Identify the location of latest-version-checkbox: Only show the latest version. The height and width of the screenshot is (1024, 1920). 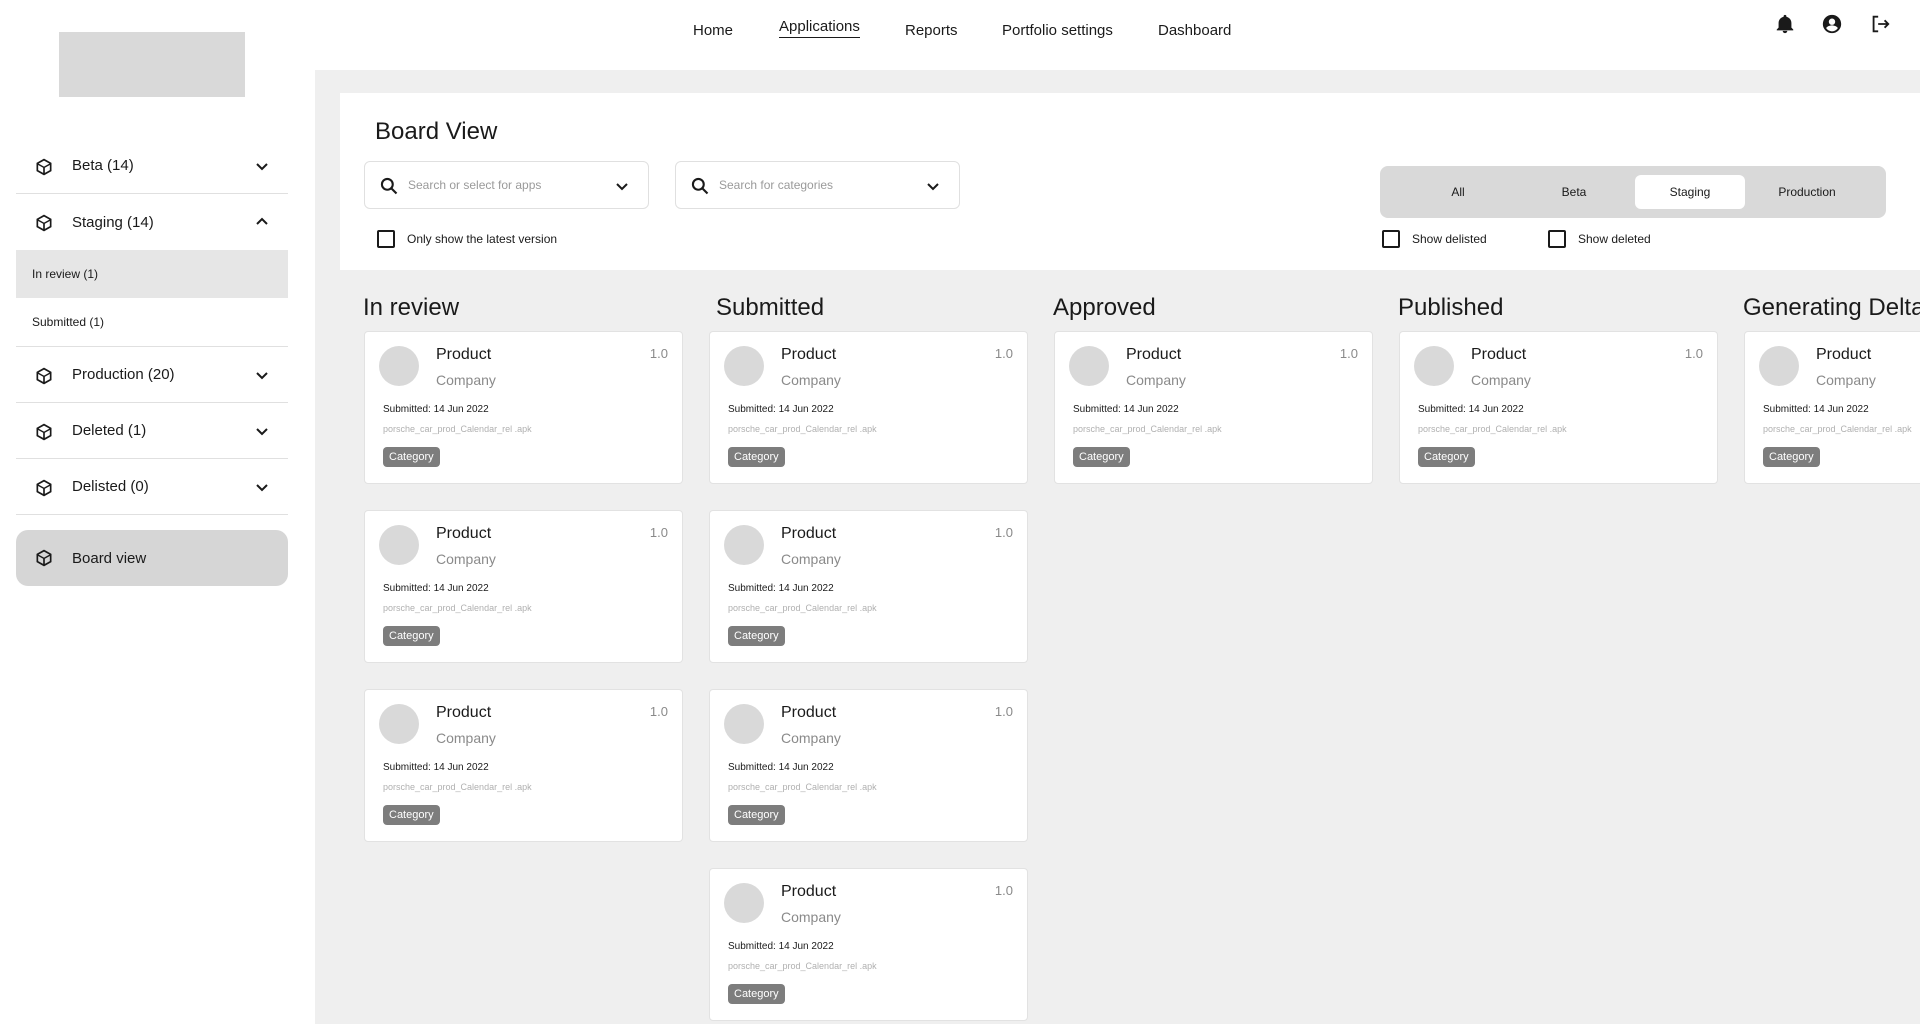
(467, 239).